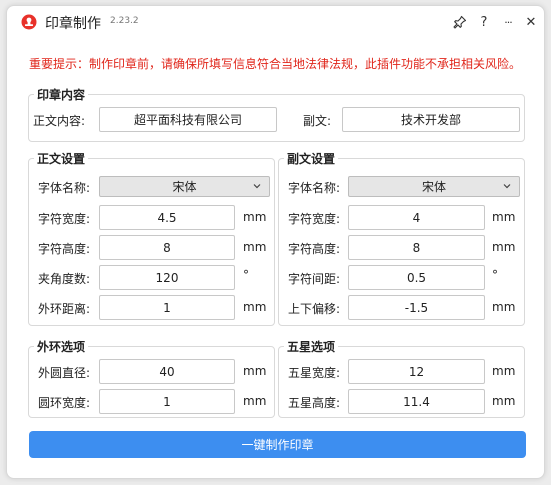  What do you see at coordinates (416, 371) in the screenshot?
I see `star-width-input` at bounding box center [416, 371].